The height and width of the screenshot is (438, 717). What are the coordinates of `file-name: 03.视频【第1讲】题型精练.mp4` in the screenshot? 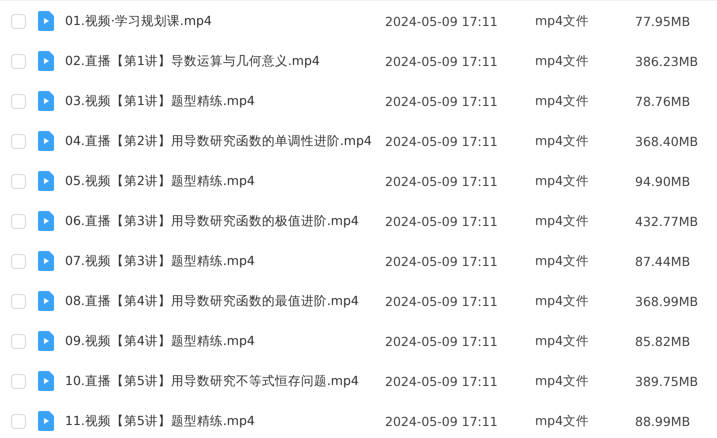 It's located at (225, 101).